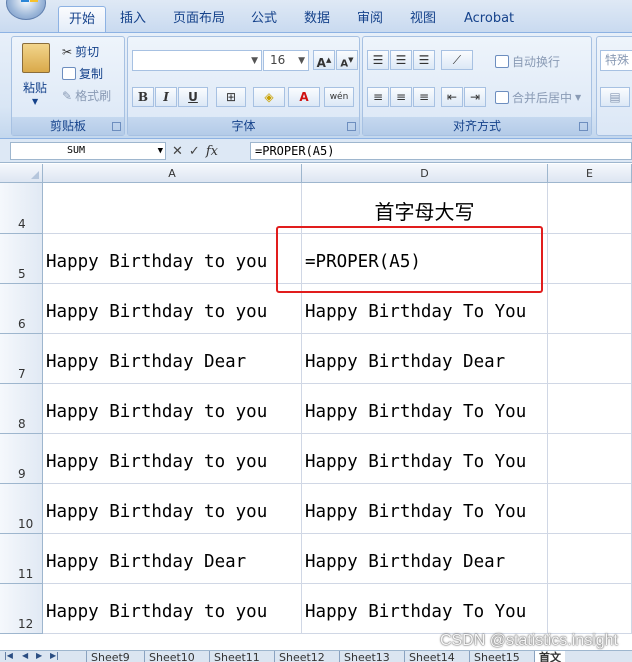 This screenshot has width=632, height=662. I want to click on merge-center-button: 合并后居中 ▼, so click(538, 97).